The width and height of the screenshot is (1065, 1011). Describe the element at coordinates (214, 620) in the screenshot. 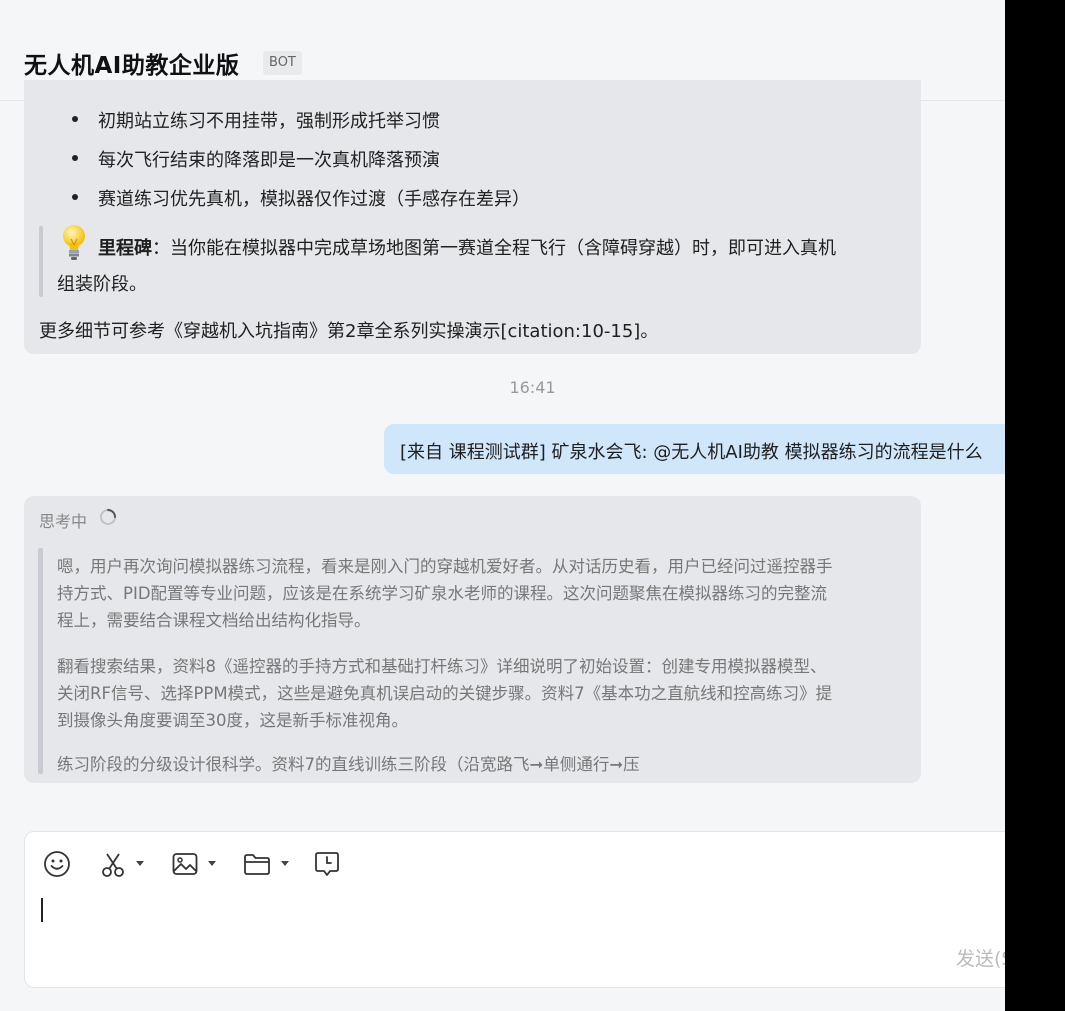

I see `thinking-line: 程上，需要结合课程文档给出结构化指导。` at that location.